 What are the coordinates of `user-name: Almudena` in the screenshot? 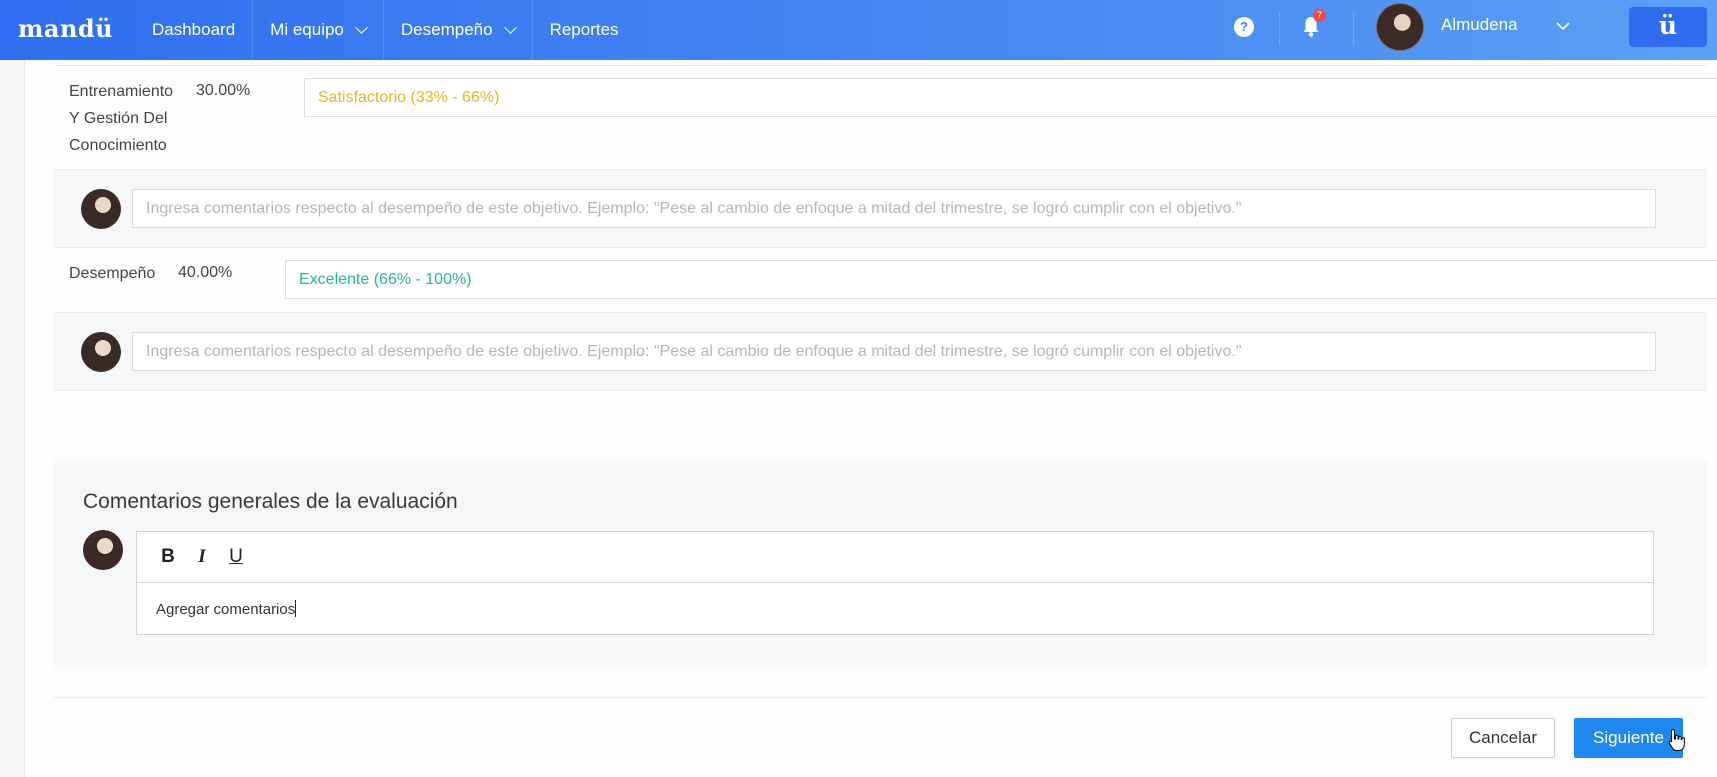 It's located at (1479, 25).